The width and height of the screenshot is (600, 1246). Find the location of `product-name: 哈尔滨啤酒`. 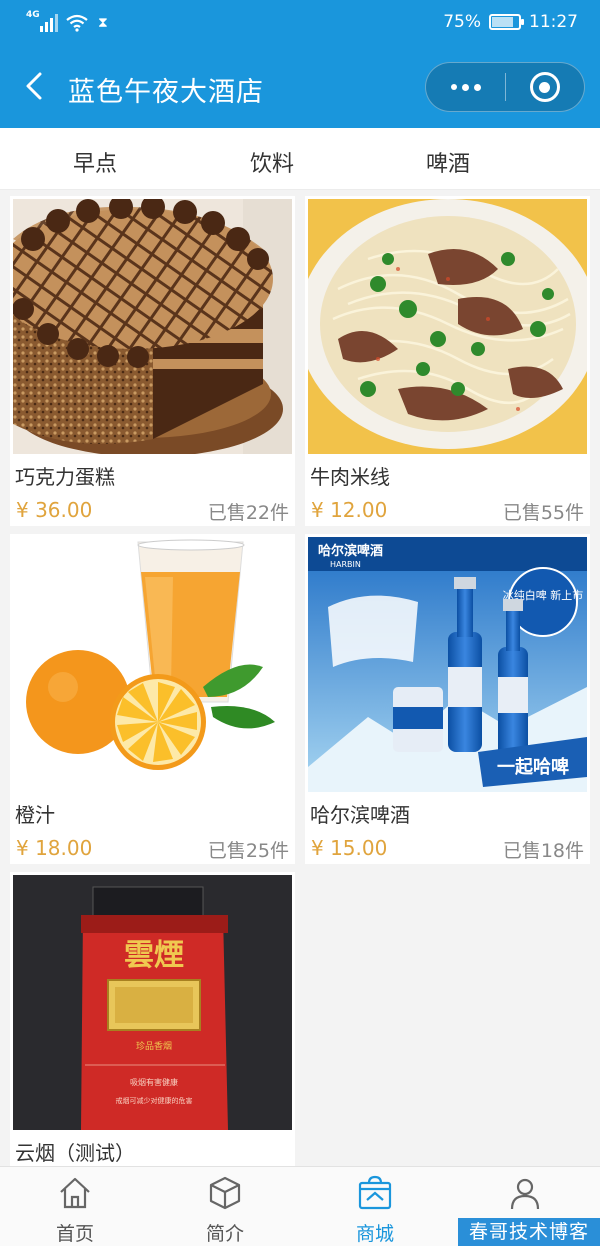

product-name: 哈尔滨啤酒 is located at coordinates (360, 815).